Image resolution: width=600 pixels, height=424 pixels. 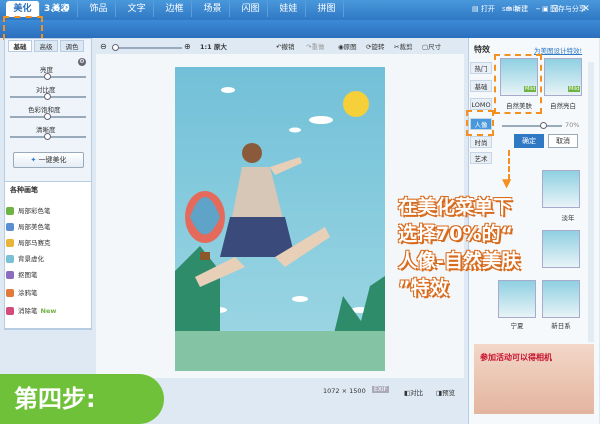 What do you see at coordinates (10, 259) in the screenshot?
I see `blur-icon` at bounding box center [10, 259].